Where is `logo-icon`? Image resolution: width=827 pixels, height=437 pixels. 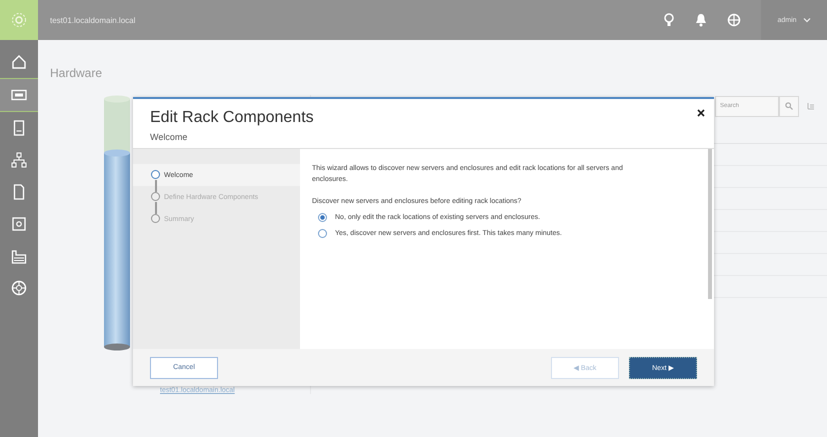
logo-icon is located at coordinates (19, 20).